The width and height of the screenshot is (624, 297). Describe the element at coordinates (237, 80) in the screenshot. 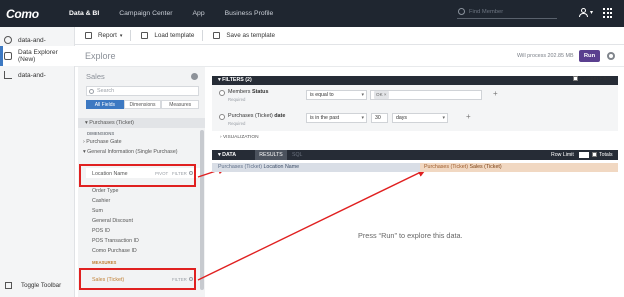

I see `filters-header-label: FILTERS (2)` at that location.